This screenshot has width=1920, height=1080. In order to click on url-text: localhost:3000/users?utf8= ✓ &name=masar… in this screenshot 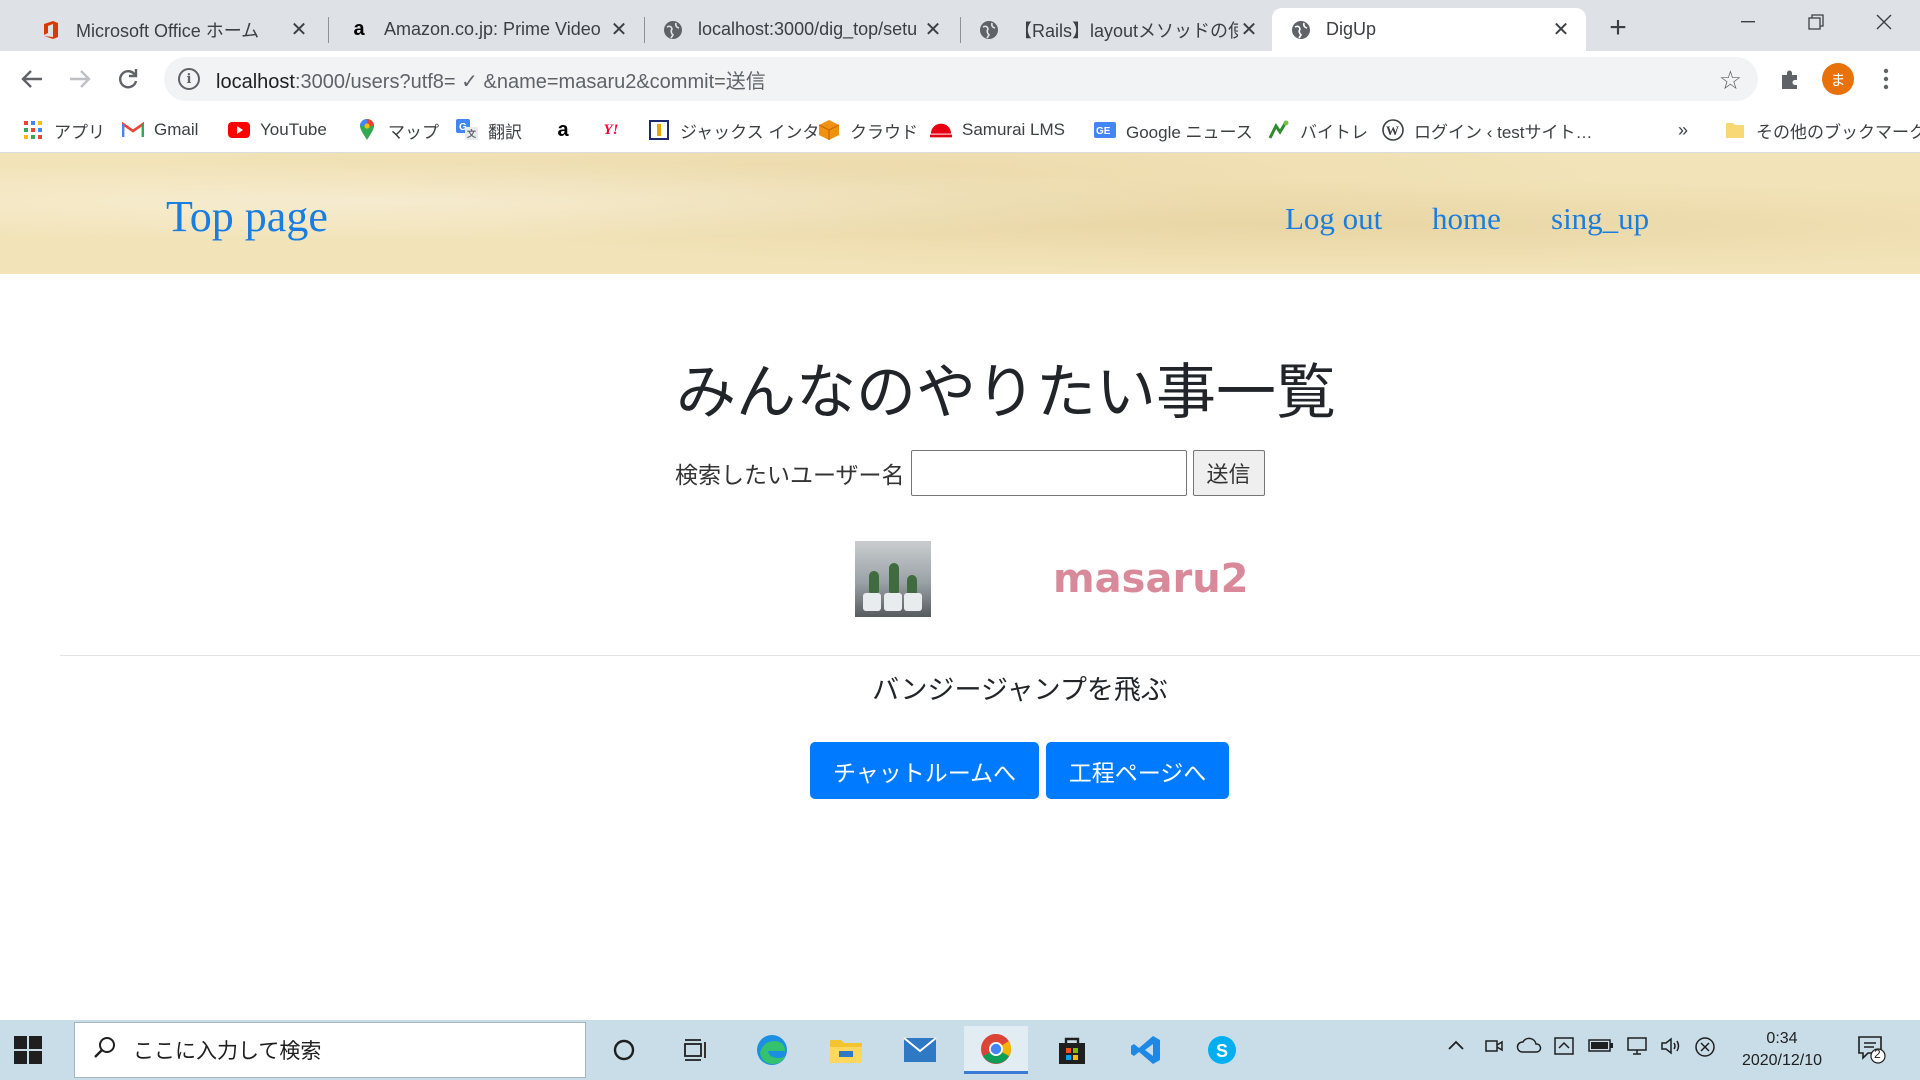, I will do `click(491, 79)`.